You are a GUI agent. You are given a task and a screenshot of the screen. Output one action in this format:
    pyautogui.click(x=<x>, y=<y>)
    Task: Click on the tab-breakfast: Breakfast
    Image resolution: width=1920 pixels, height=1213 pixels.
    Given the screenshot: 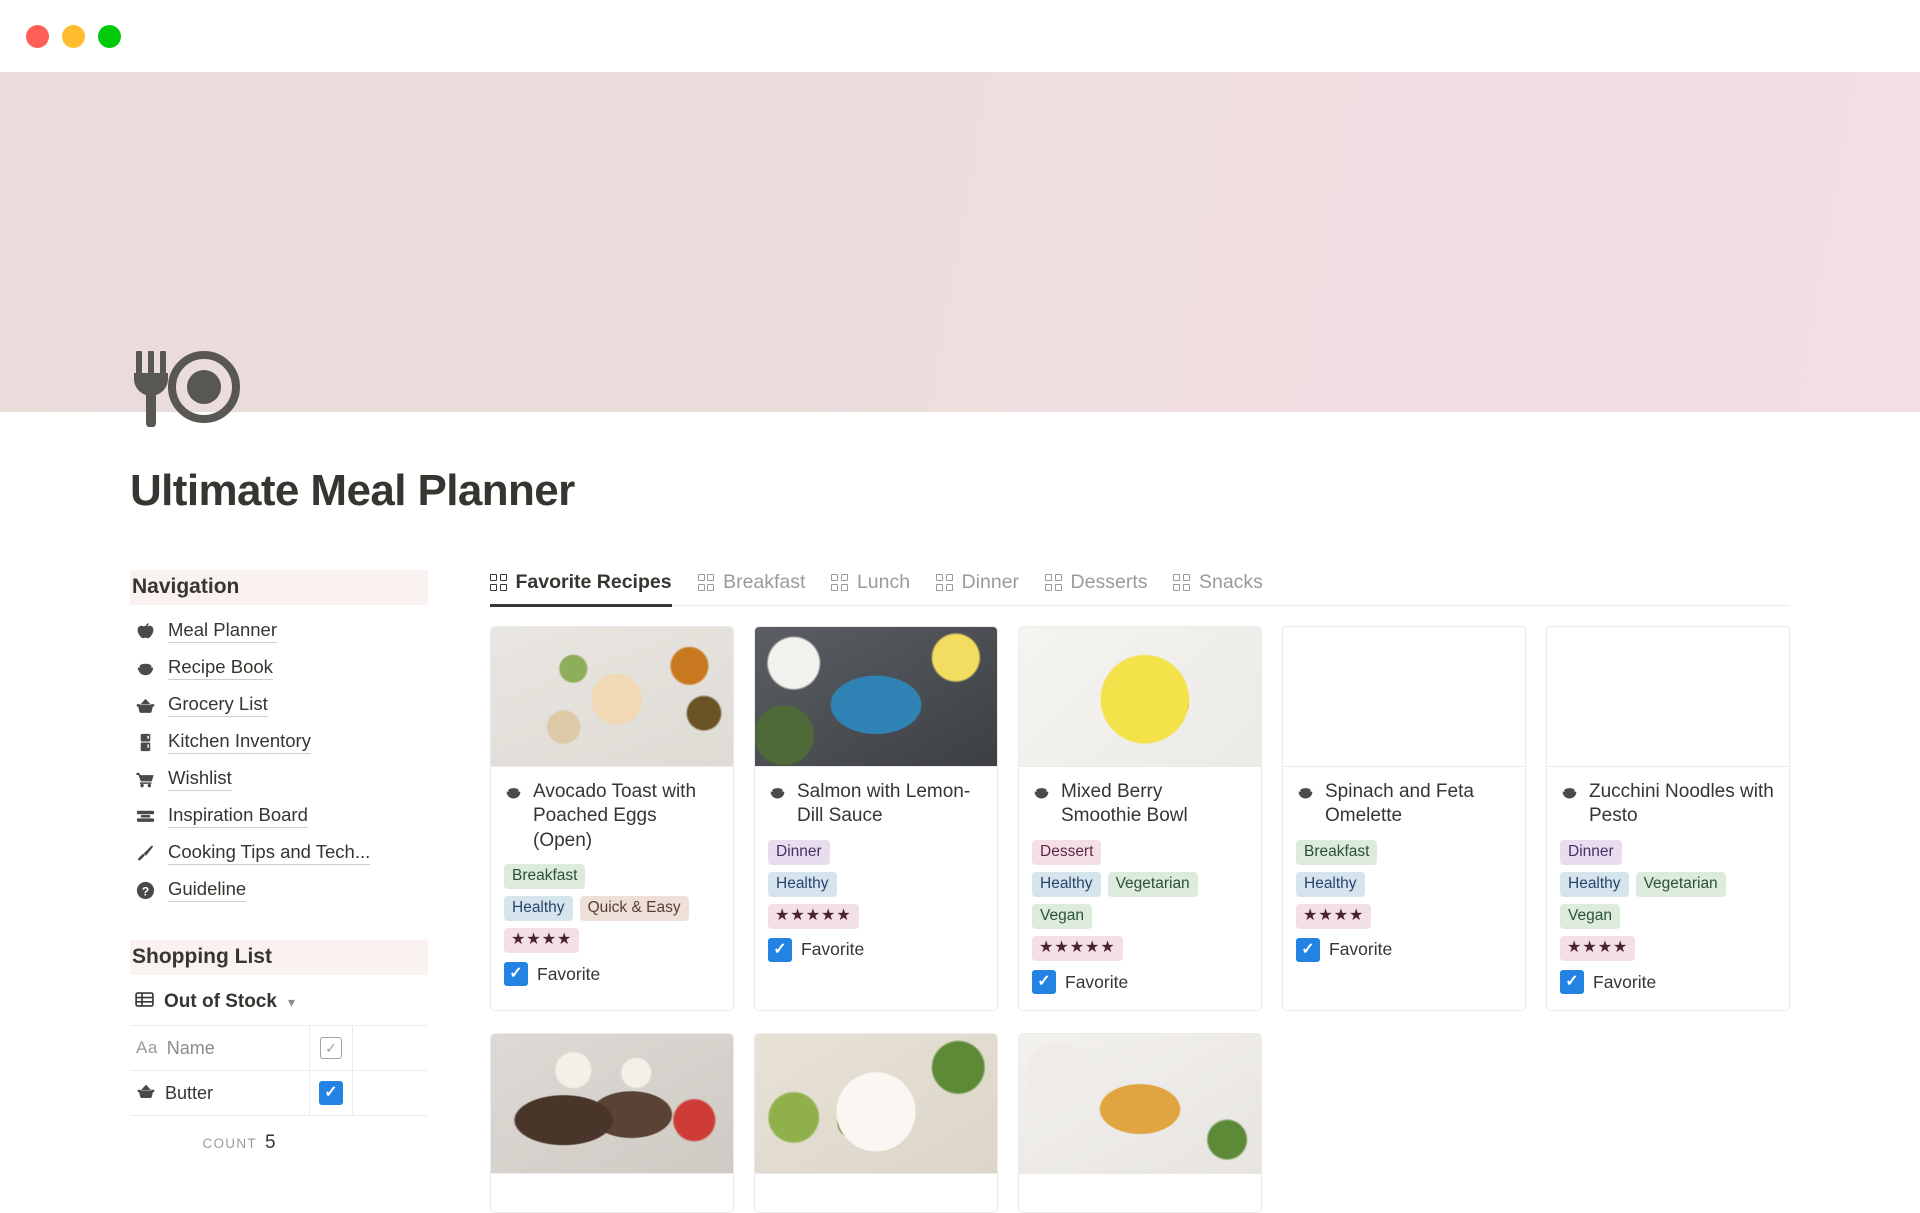 What is the action you would take?
    pyautogui.click(x=751, y=588)
    